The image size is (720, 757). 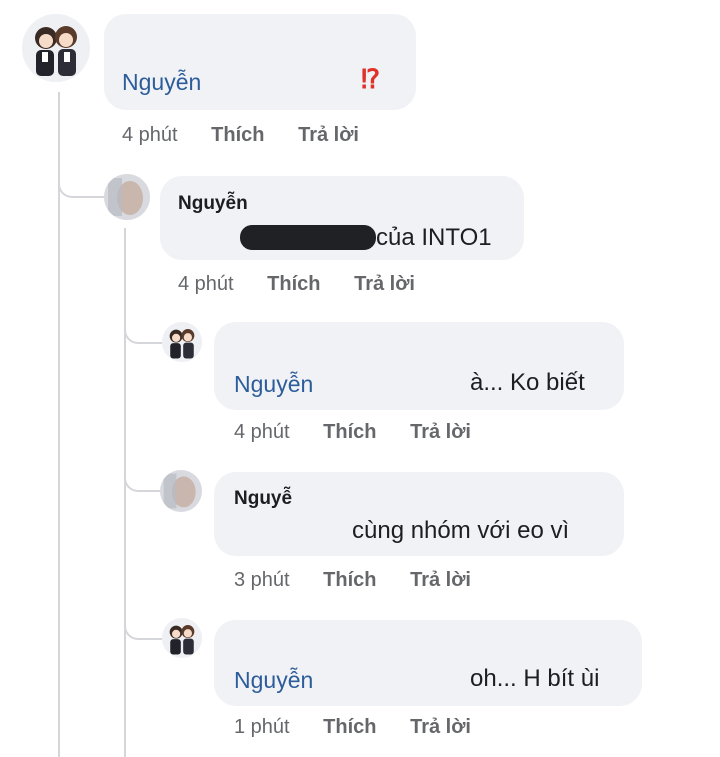 What do you see at coordinates (370, 79) in the screenshot?
I see `exclamation-question-icon: ⁉` at bounding box center [370, 79].